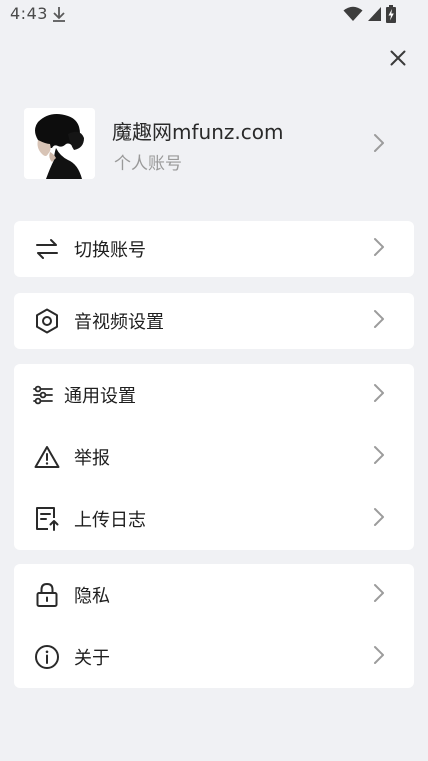 The height and width of the screenshot is (761, 428). What do you see at coordinates (214, 519) in the screenshot?
I see `upload-log-item: 上传日志` at bounding box center [214, 519].